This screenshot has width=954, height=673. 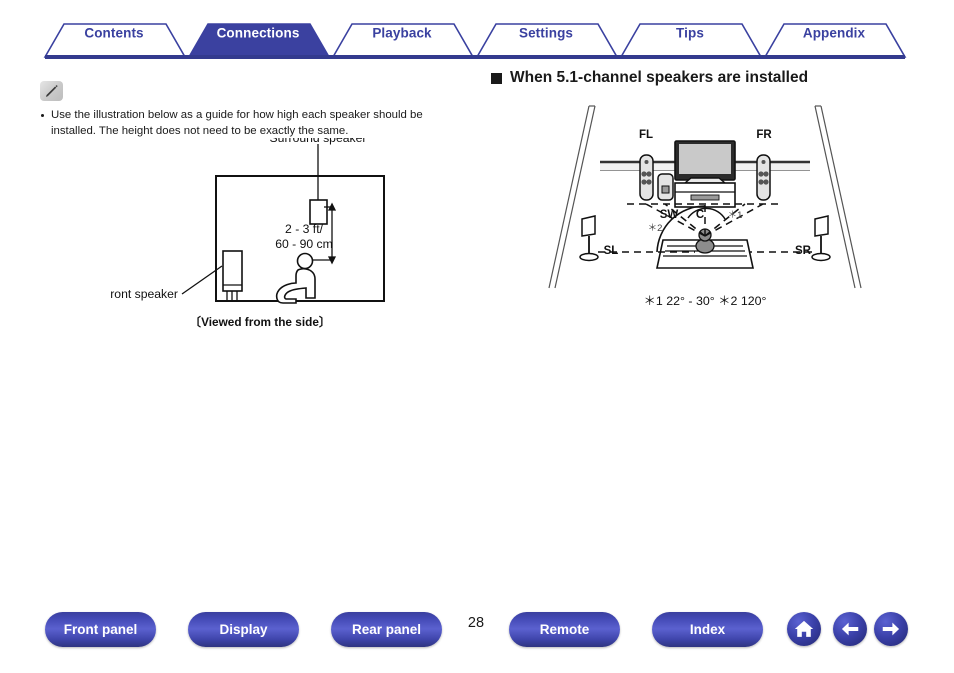 I want to click on arrow-right-icon, so click(x=891, y=629).